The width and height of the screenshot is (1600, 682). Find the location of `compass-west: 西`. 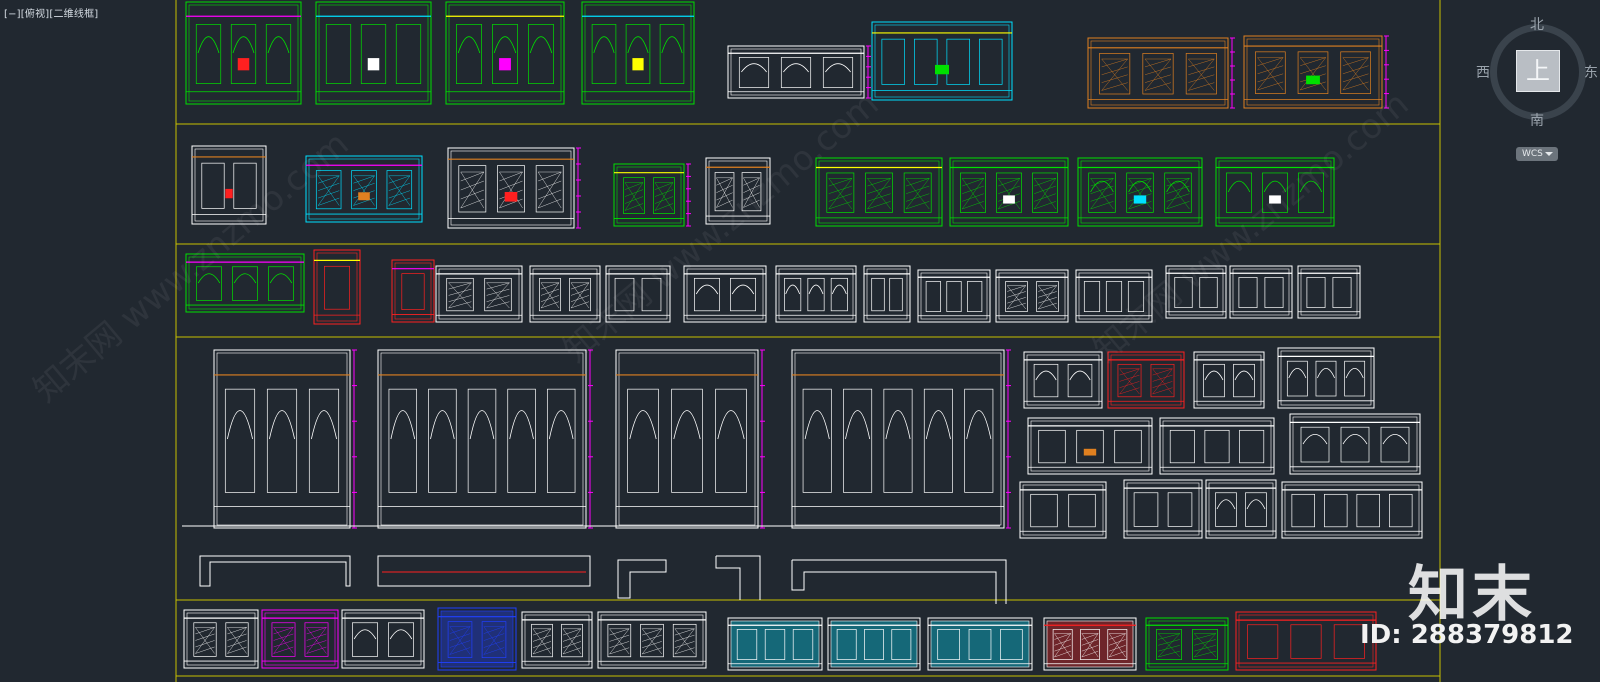

compass-west: 西 is located at coordinates (1483, 72).